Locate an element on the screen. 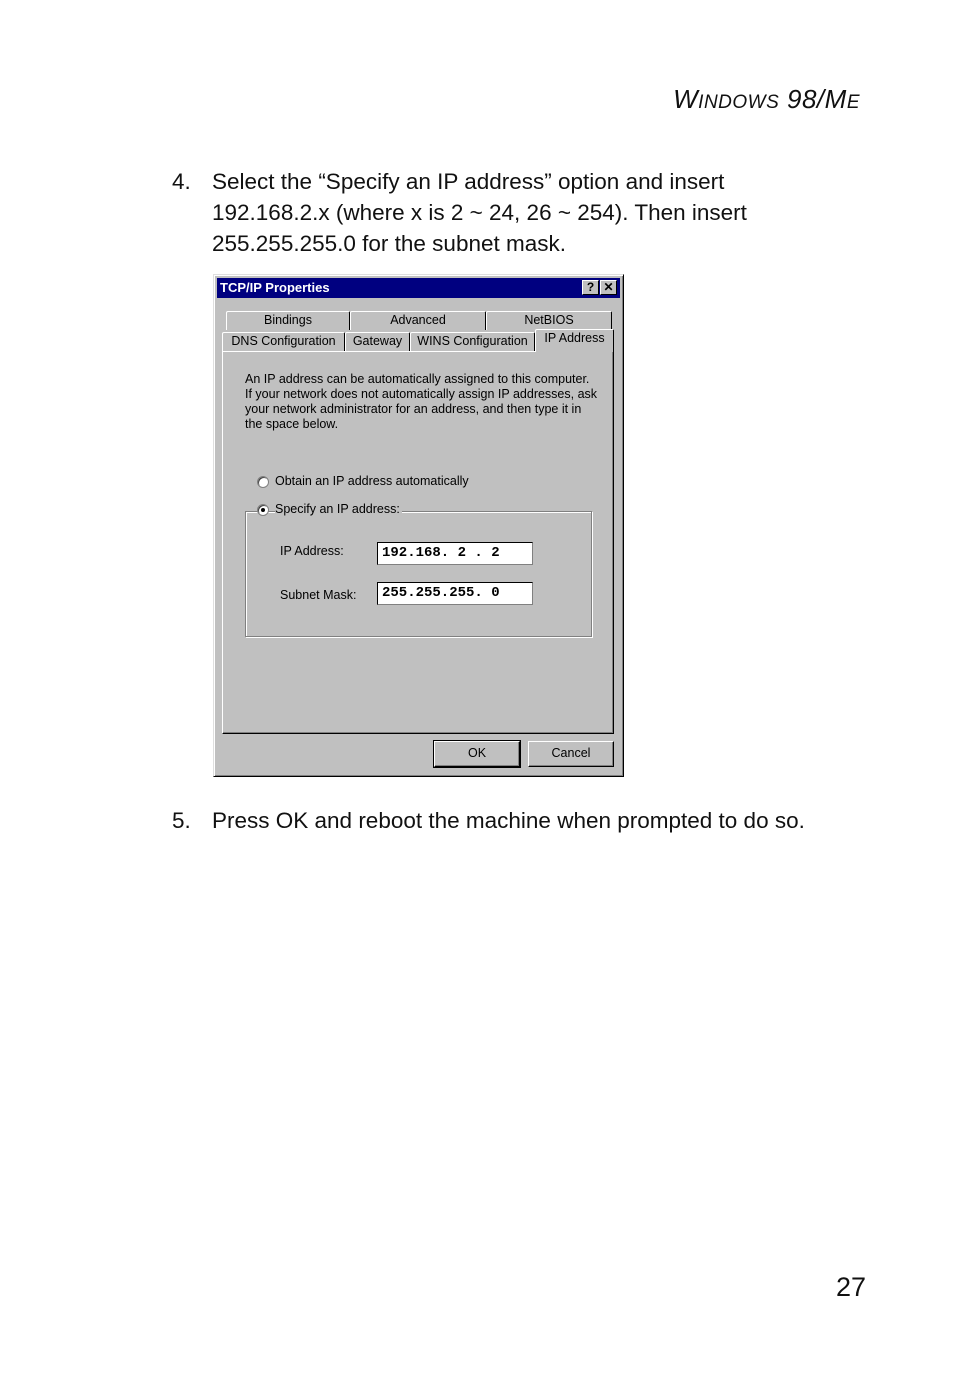 The image size is (954, 1388). close-icon: ✕ is located at coordinates (608, 287).